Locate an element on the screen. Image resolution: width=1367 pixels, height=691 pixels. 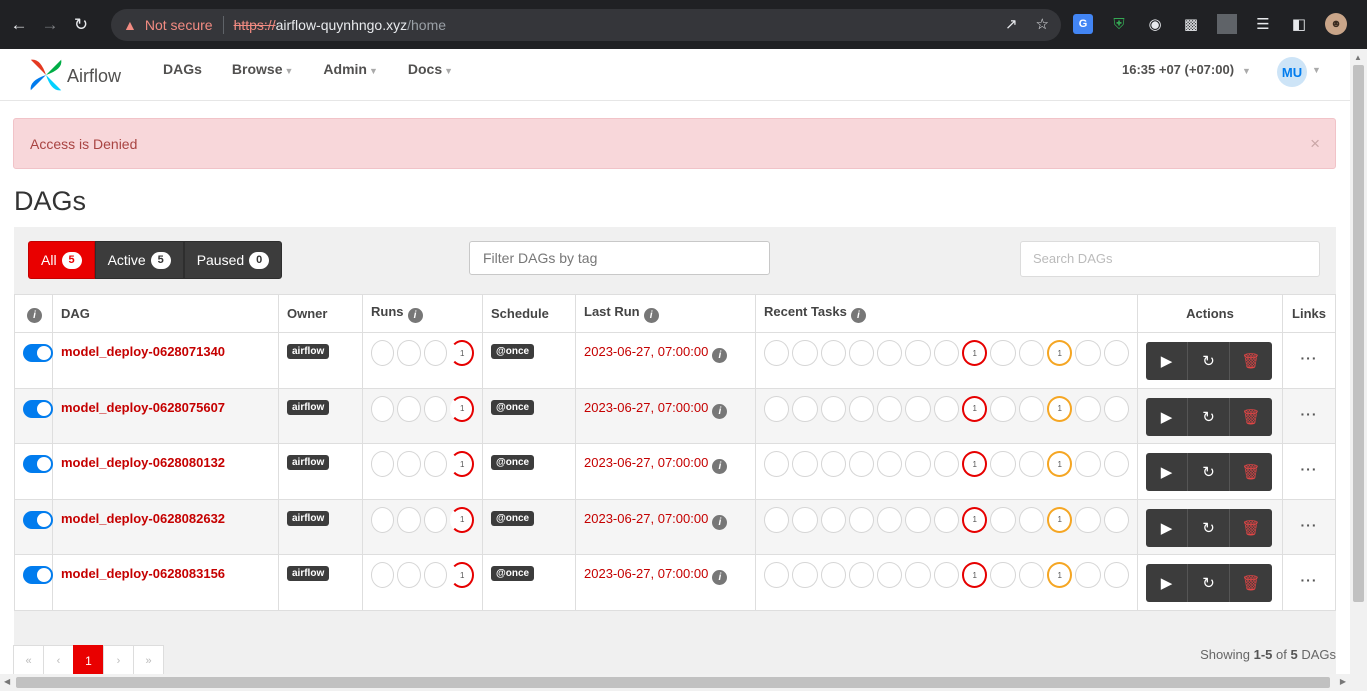
filter-all-button: All 5 is located at coordinates (61, 260).